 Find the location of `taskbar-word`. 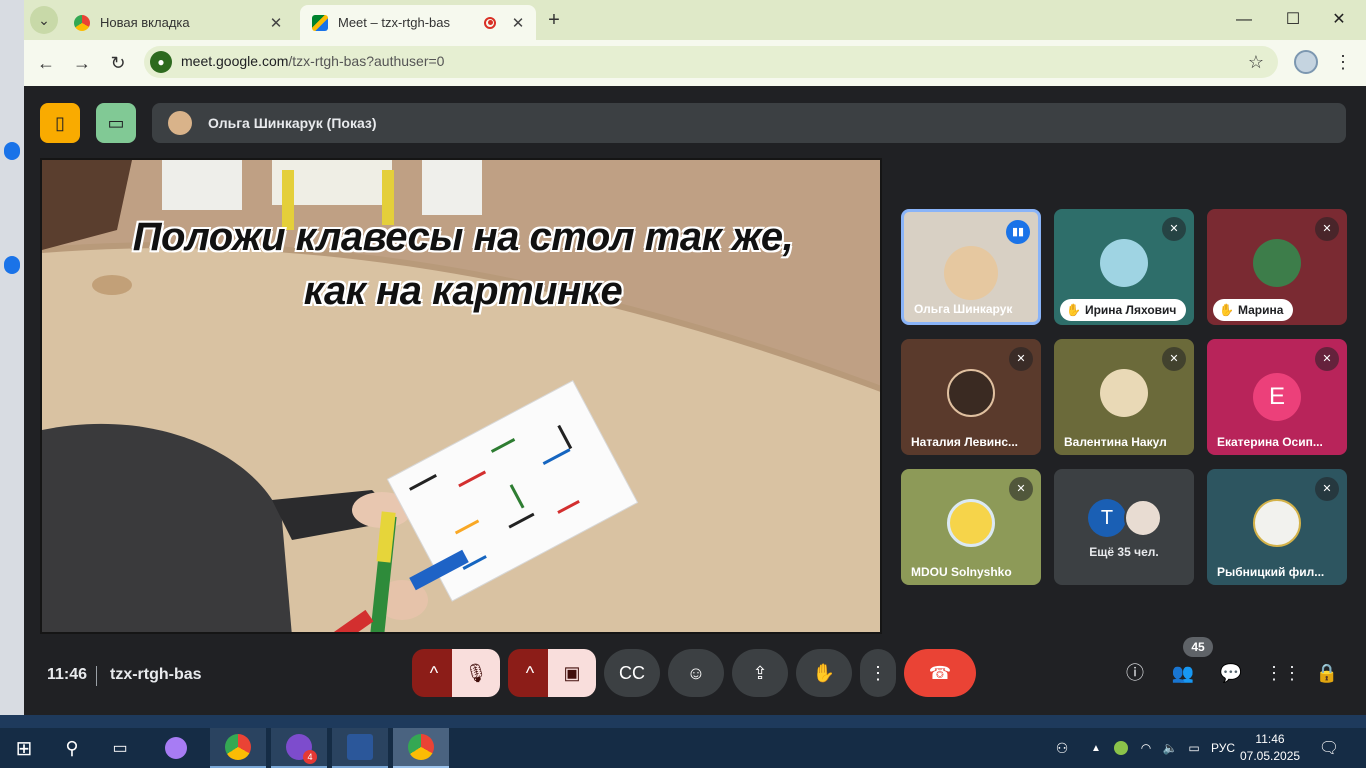

taskbar-word is located at coordinates (360, 748).